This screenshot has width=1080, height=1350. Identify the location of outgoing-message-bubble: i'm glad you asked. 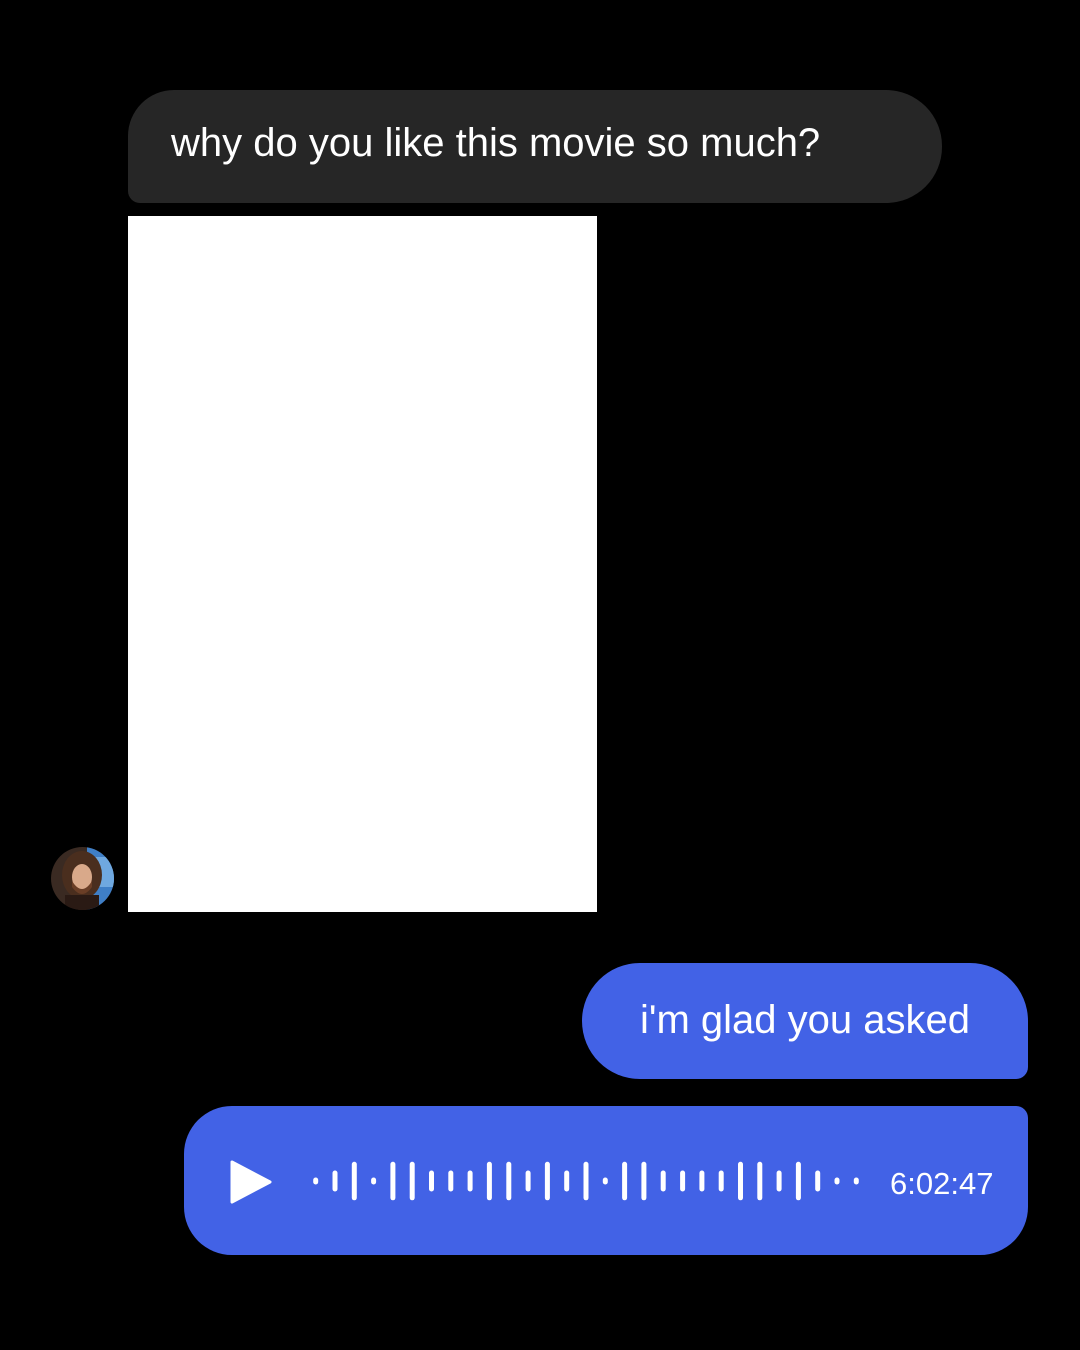
(805, 1021).